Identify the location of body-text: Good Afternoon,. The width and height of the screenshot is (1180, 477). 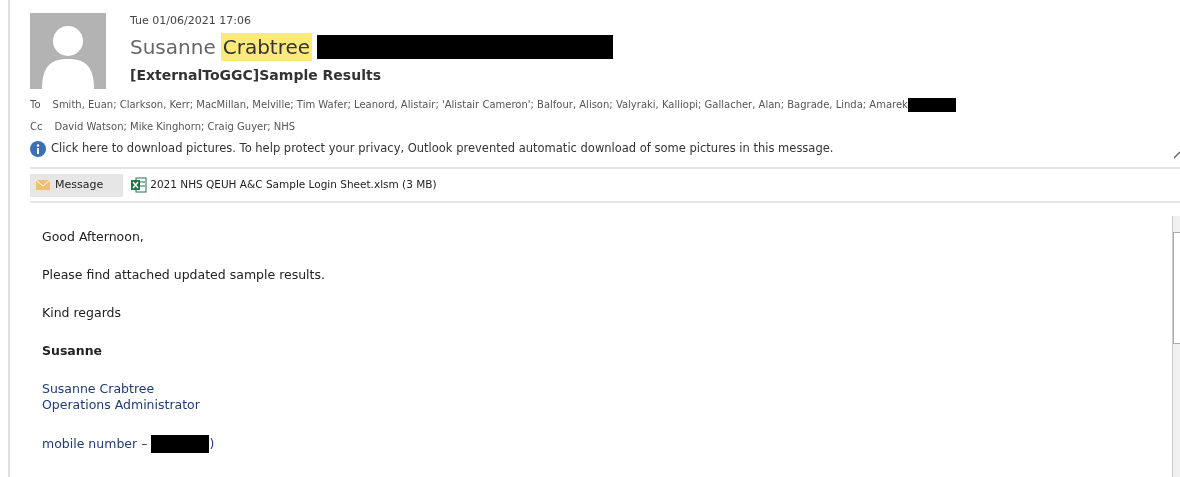
(93, 237).